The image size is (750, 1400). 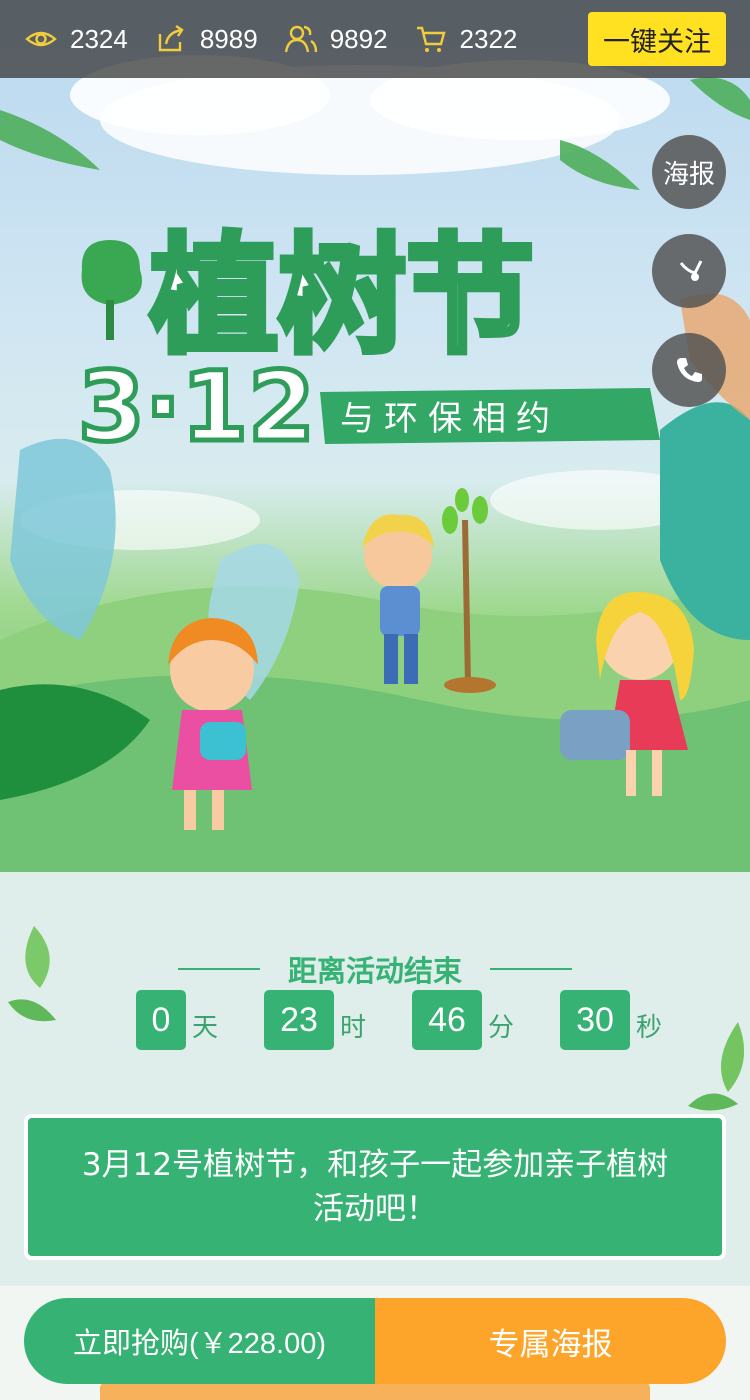 What do you see at coordinates (501, 1027) in the screenshot?
I see `countdown-minutes-unit: 分` at bounding box center [501, 1027].